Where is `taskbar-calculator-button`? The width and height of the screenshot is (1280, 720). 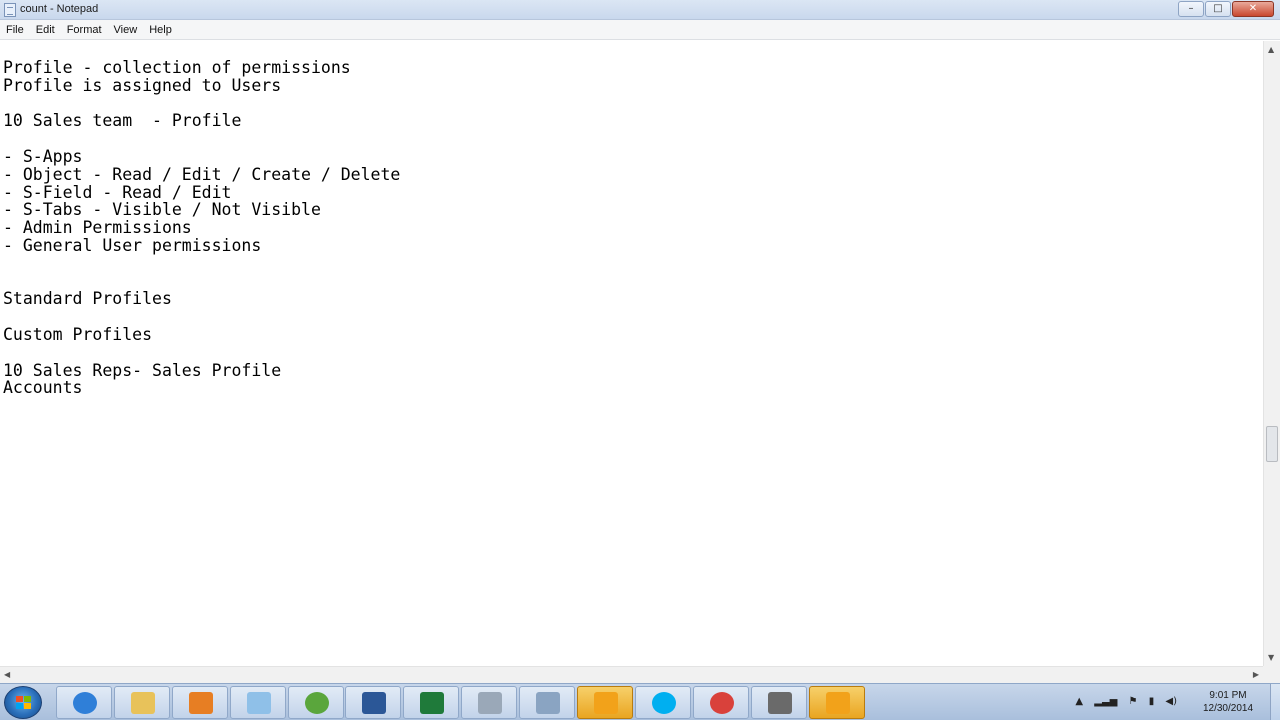
taskbar-calculator-button is located at coordinates (489, 702).